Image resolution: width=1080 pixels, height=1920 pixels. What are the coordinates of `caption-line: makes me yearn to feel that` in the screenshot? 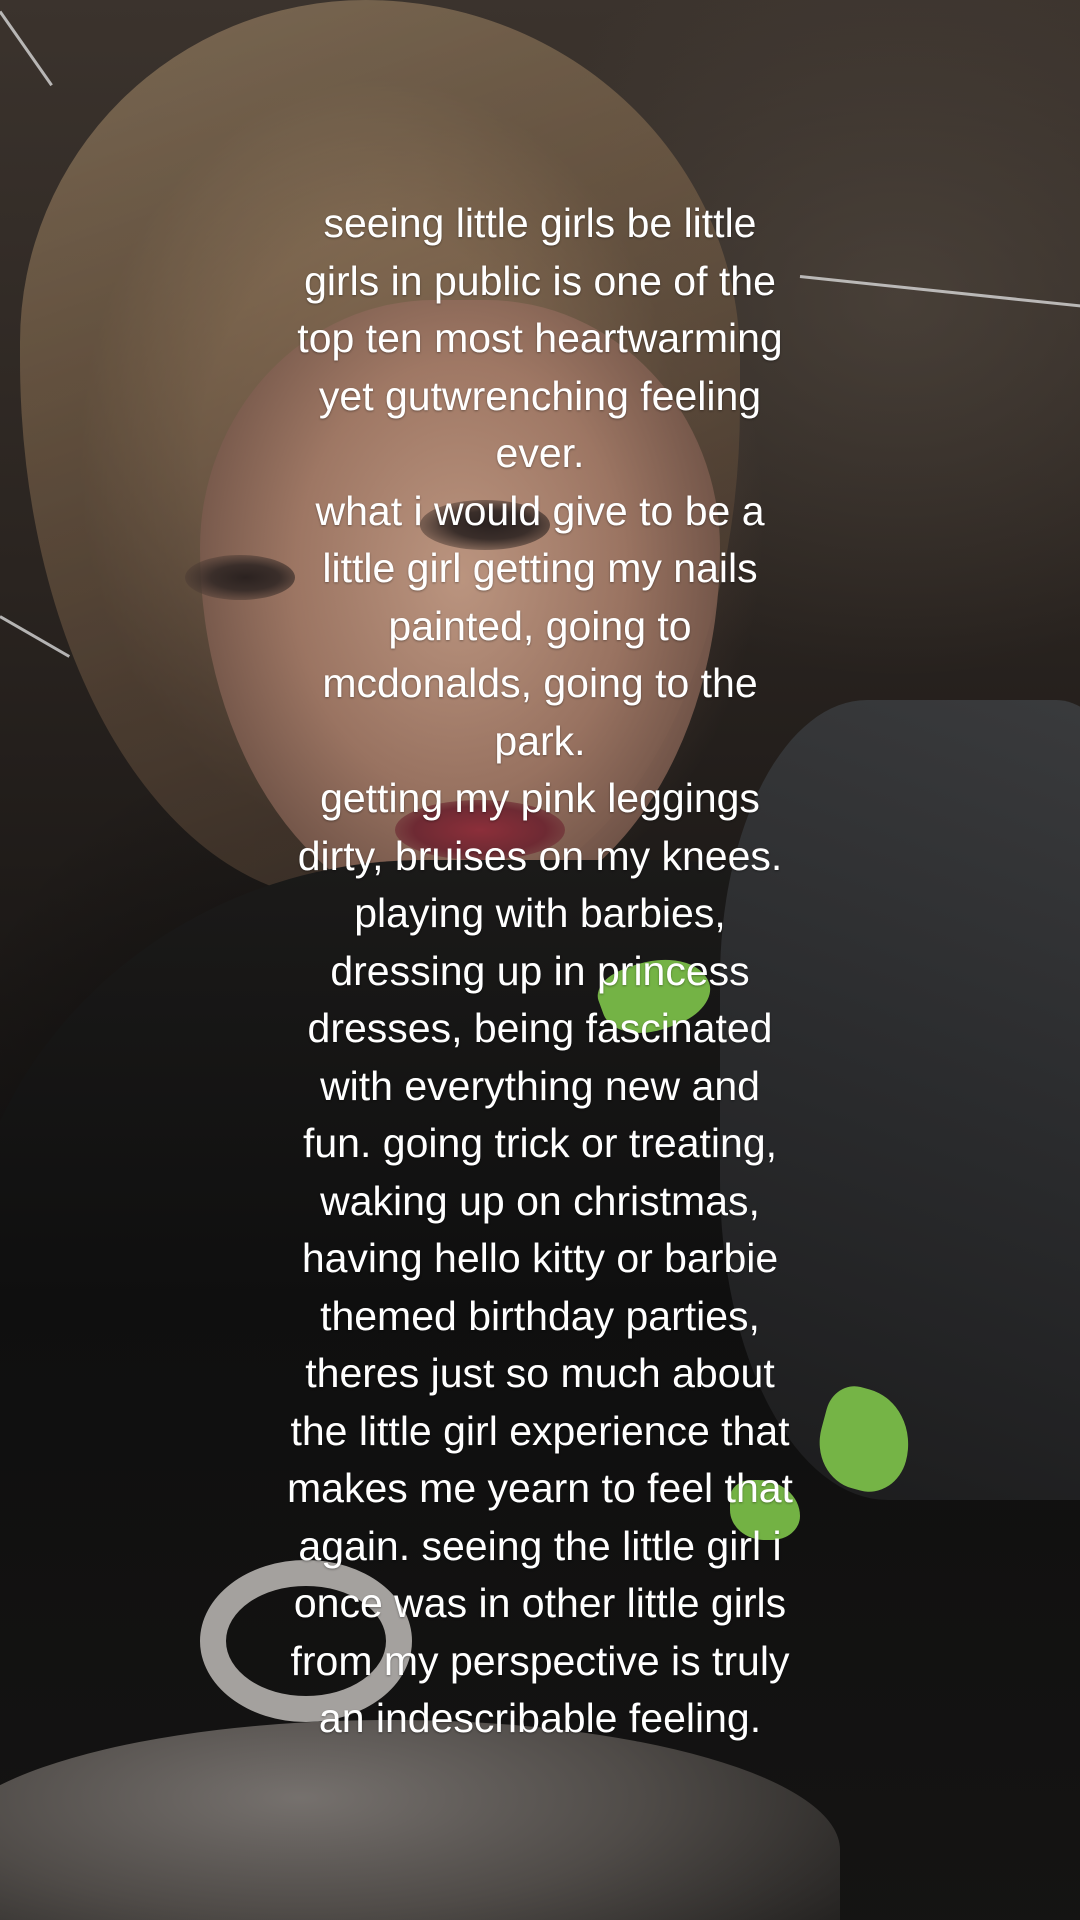 It's located at (540, 1488).